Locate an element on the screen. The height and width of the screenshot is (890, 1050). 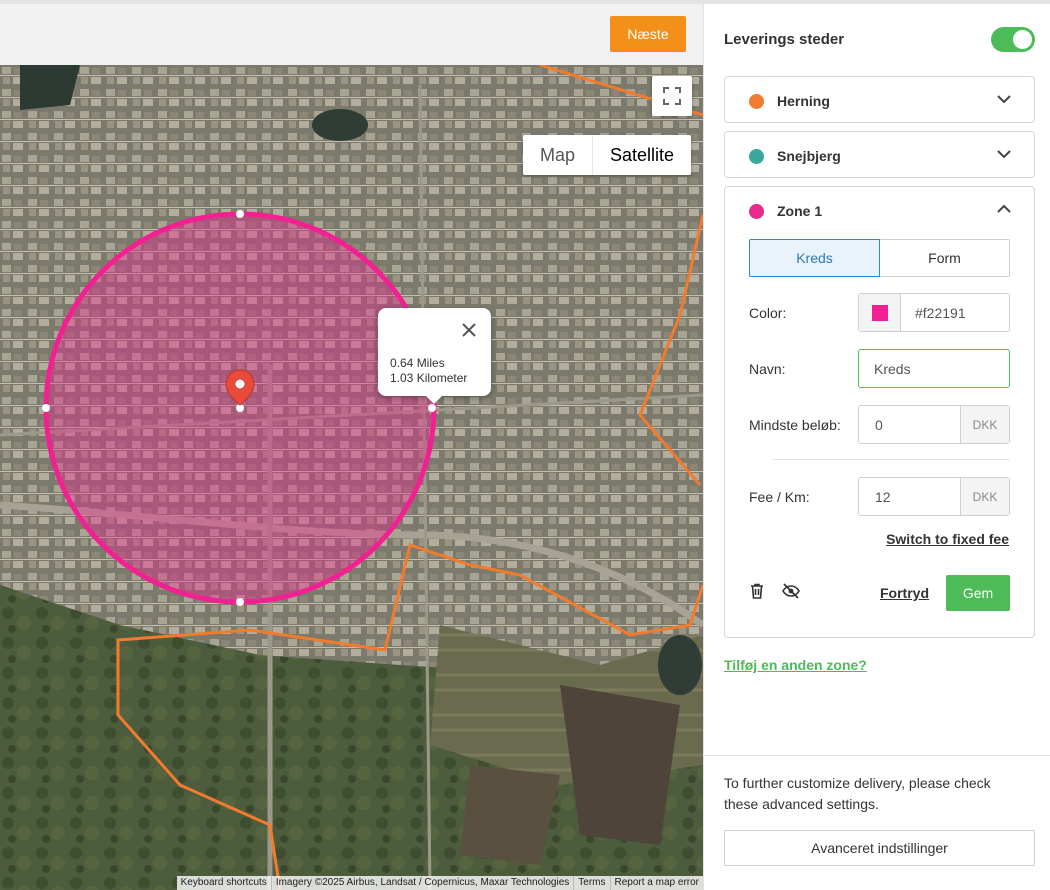
divider is located at coordinates (891, 459).